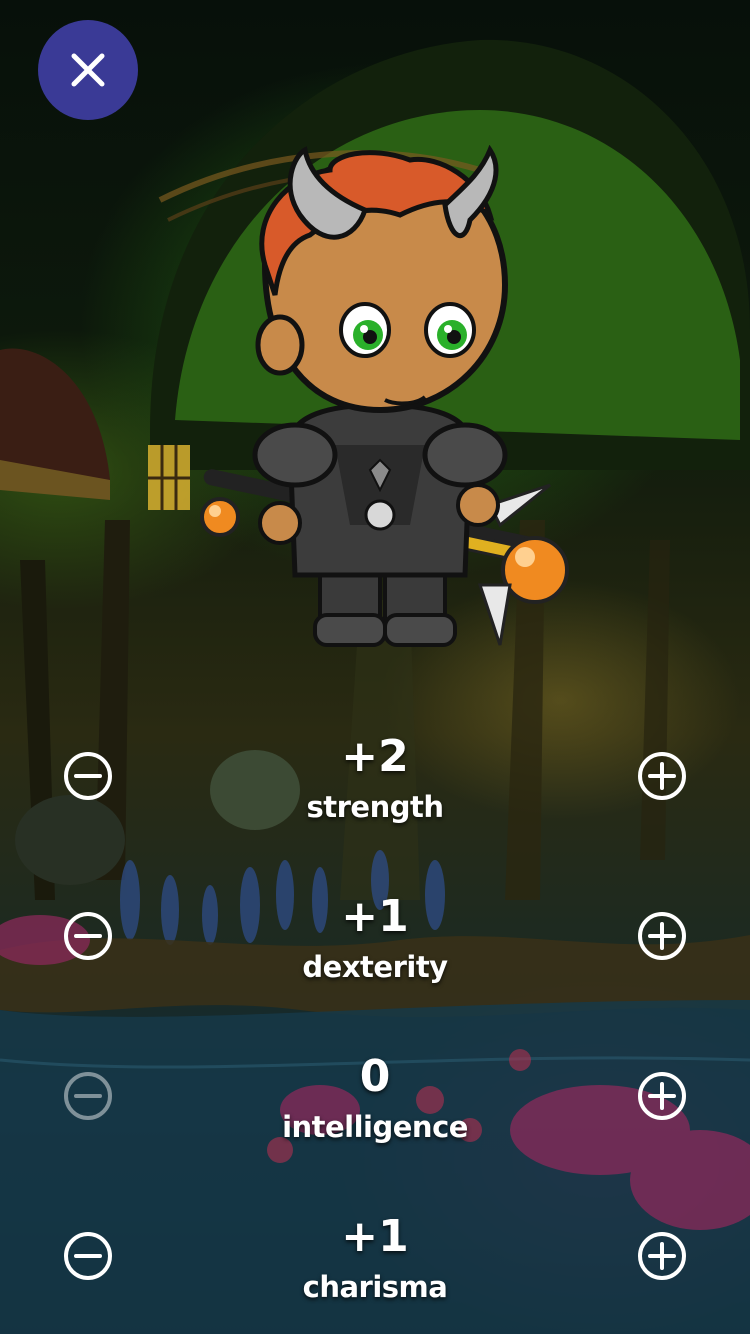  Describe the element at coordinates (375, 1076) in the screenshot. I see `intelligence-value: 0` at that location.